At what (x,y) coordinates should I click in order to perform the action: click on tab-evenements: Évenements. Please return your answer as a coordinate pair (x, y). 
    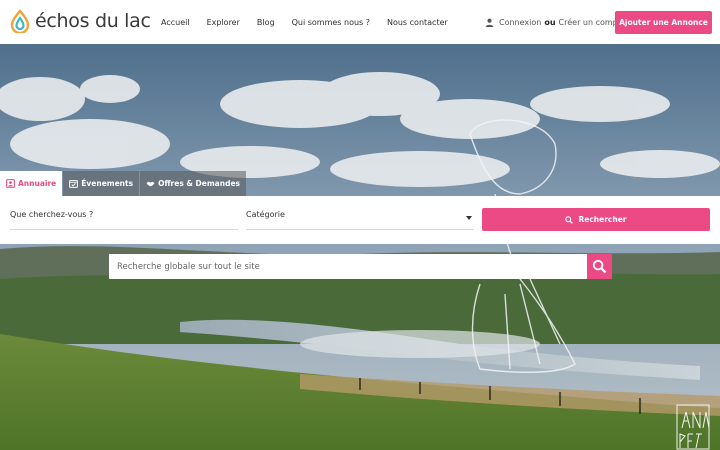
    Looking at the image, I should click on (101, 183).